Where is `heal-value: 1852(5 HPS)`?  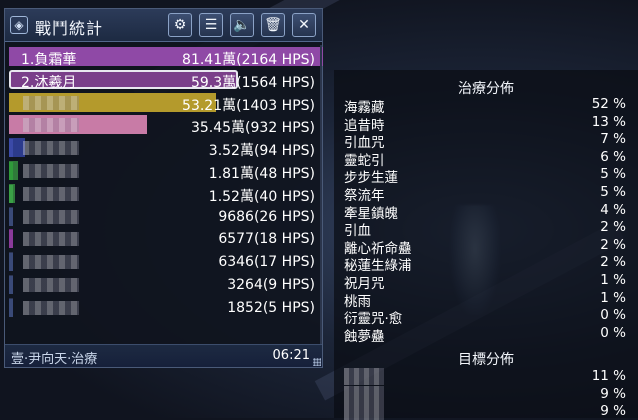
heal-value: 1852(5 HPS) is located at coordinates (271, 307).